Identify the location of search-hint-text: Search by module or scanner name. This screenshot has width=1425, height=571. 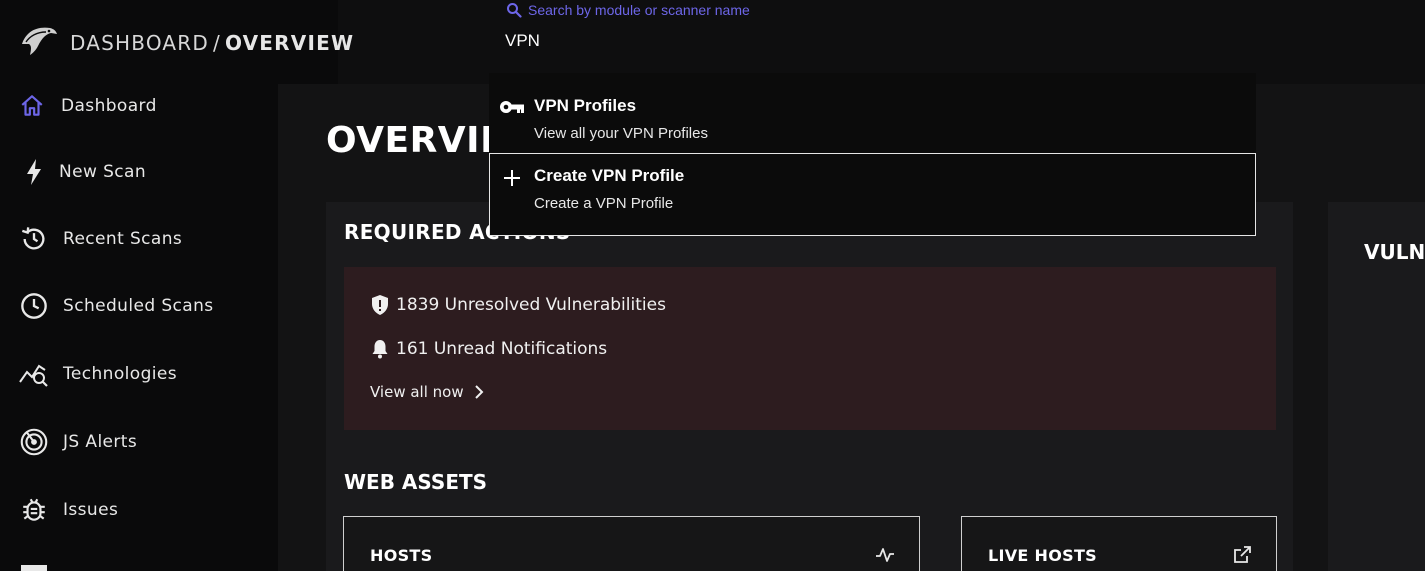
(639, 10).